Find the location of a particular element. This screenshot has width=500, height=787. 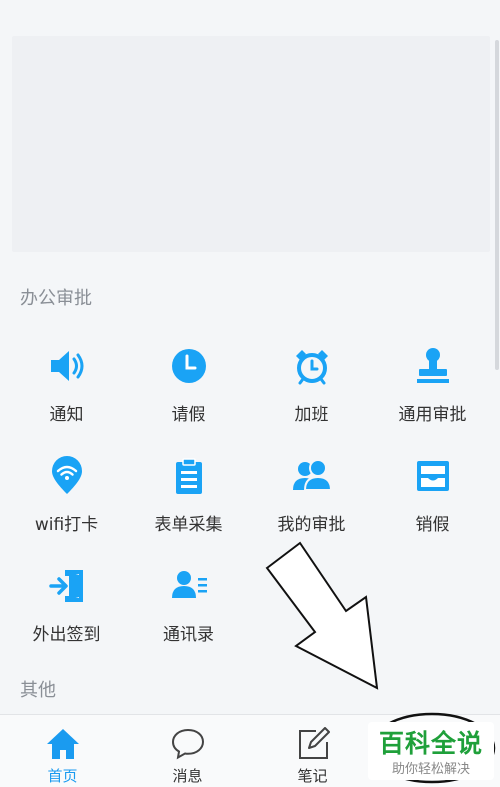

inbox-icon is located at coordinates (432, 476).